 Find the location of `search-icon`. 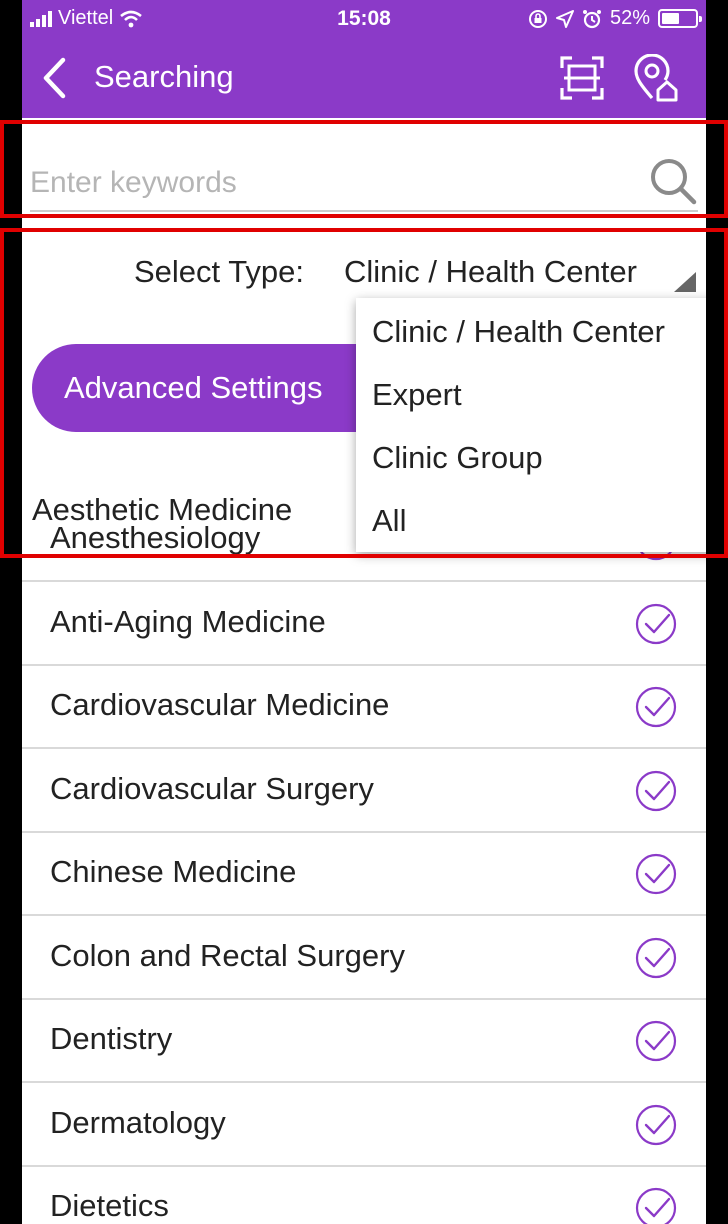

search-icon is located at coordinates (674, 182).